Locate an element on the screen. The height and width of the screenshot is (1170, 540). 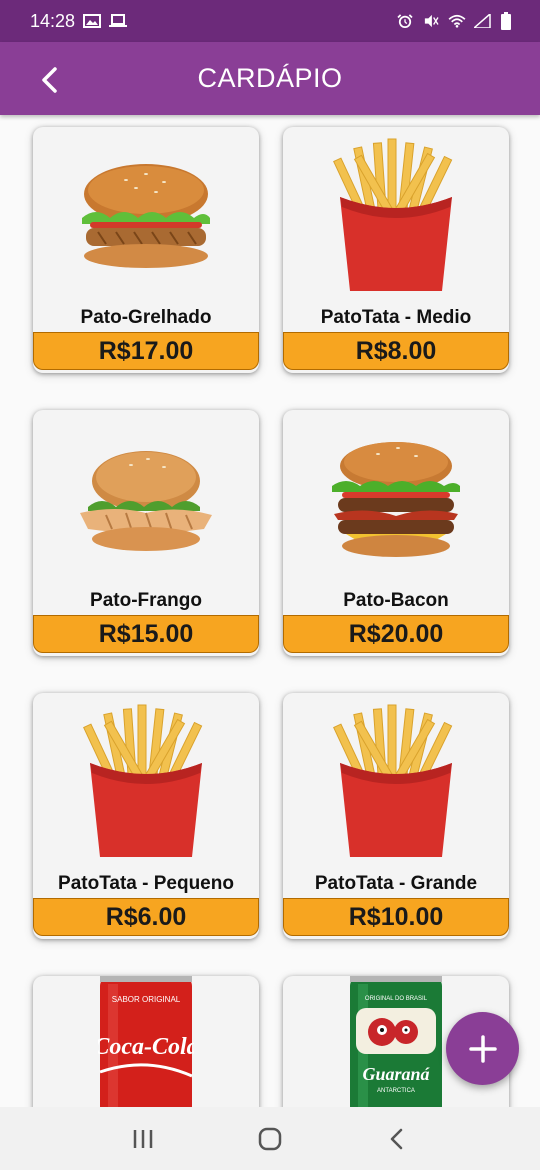
menu-item-card: PatoTata - Grande R$10.00 is located at coordinates (396, 816).